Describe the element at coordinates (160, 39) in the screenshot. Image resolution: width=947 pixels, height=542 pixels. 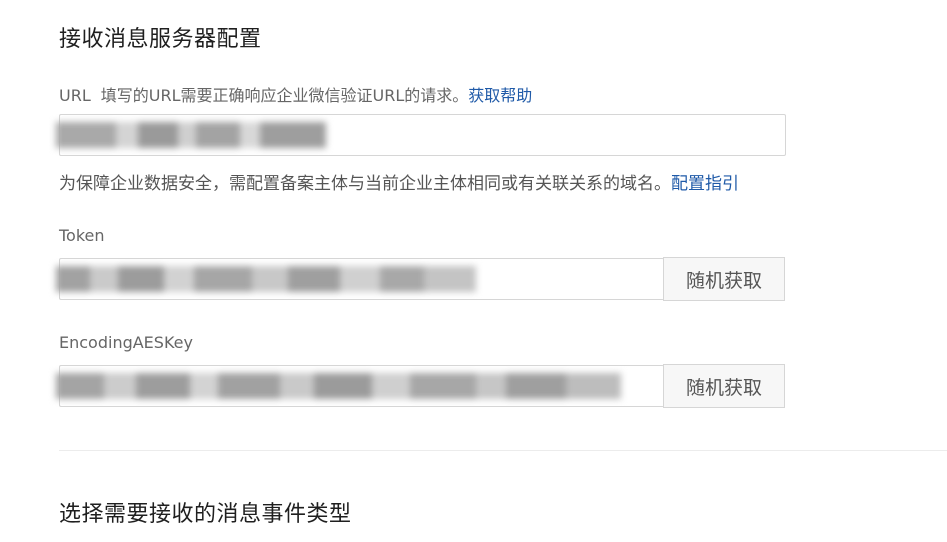
I see `server-config-title: 接收消息服务器配置` at that location.